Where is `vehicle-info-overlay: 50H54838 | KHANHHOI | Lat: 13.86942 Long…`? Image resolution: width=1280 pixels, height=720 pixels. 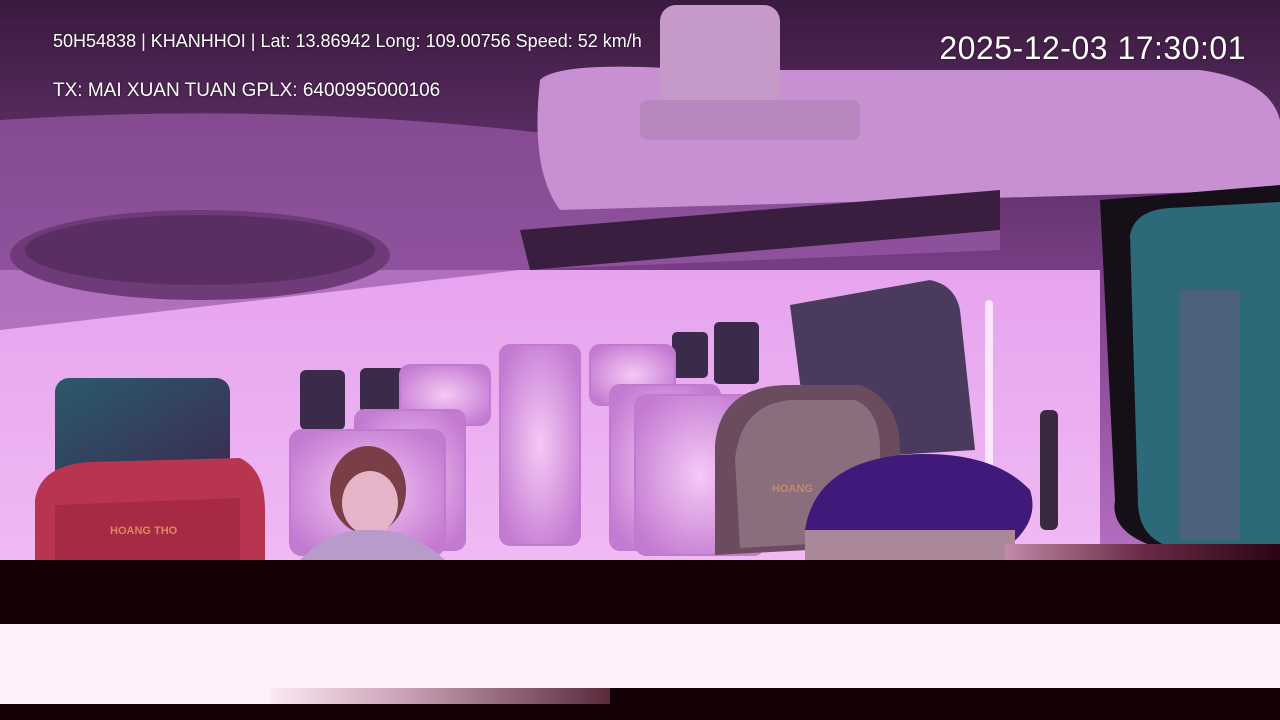 vehicle-info-overlay: 50H54838 | KHANHHOI | Lat: 13.86942 Long… is located at coordinates (347, 41).